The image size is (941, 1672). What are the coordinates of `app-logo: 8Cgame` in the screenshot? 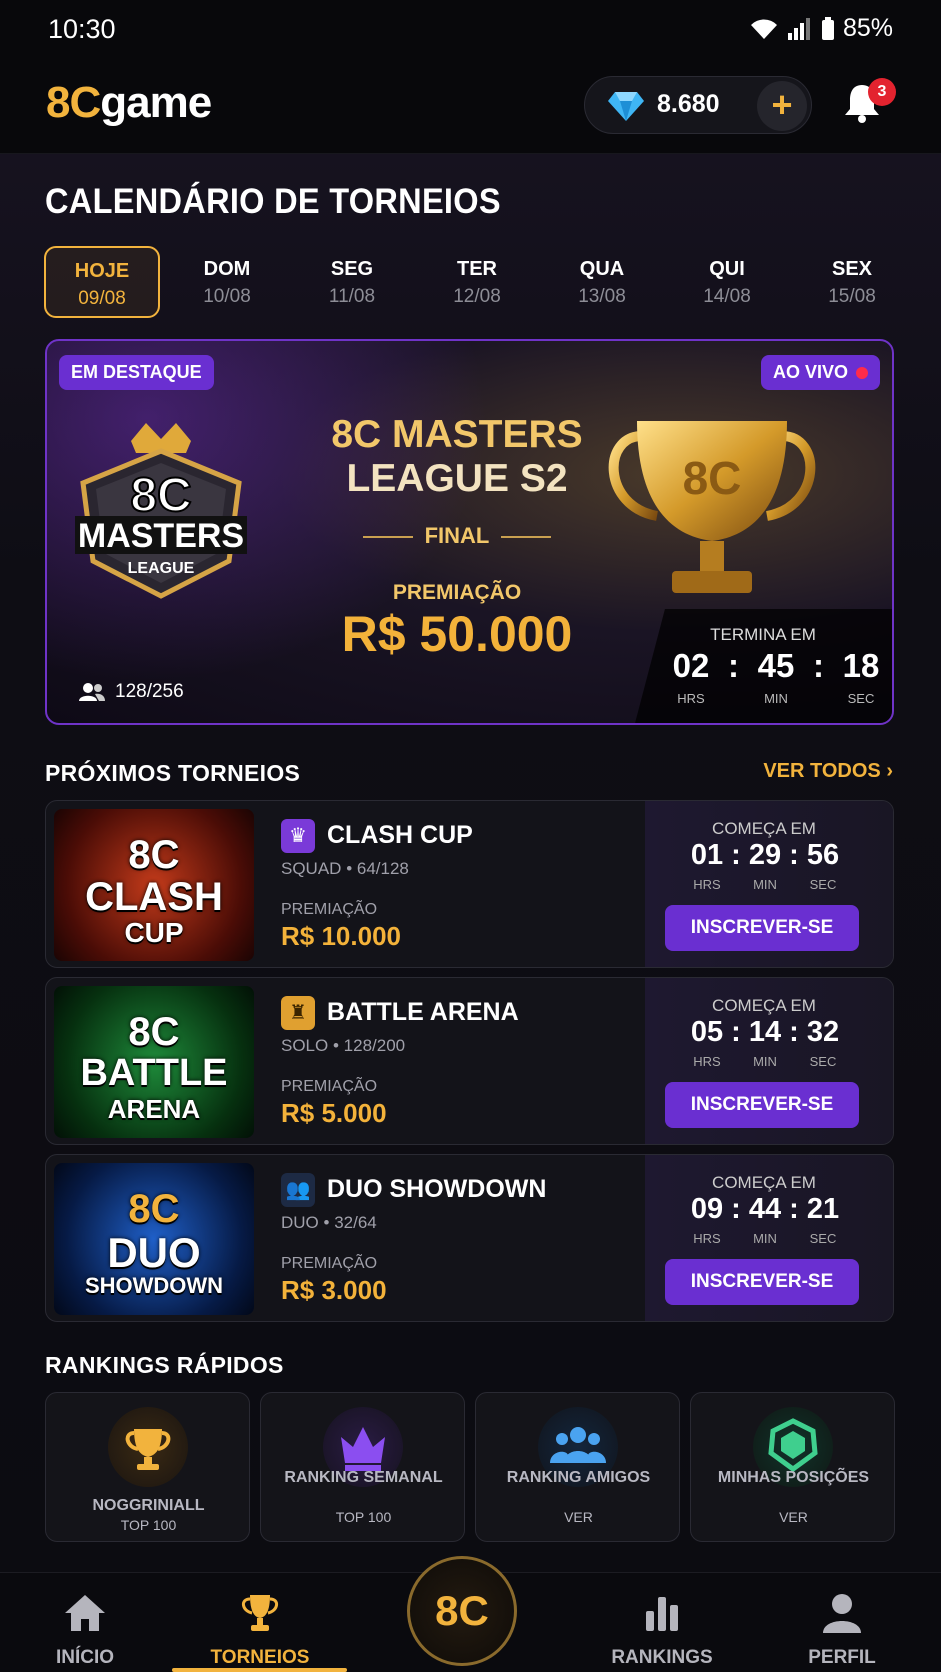 It's located at (129, 103).